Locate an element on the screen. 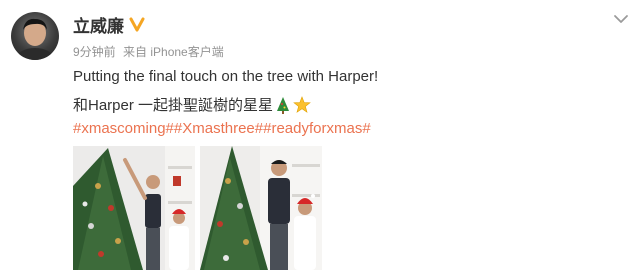 The width and height of the screenshot is (641, 274). hashtag-readyforxmas: #readyforxmas# is located at coordinates (317, 128).